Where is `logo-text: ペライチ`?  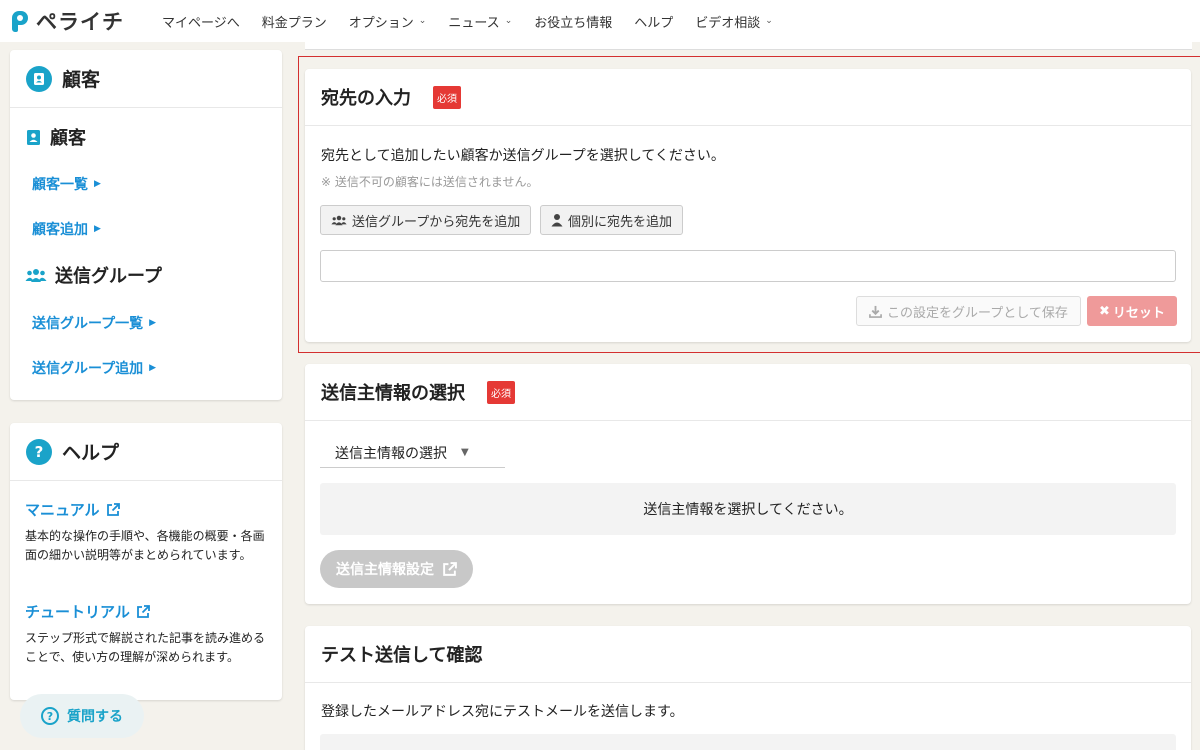 logo-text: ペライチ is located at coordinates (80, 22).